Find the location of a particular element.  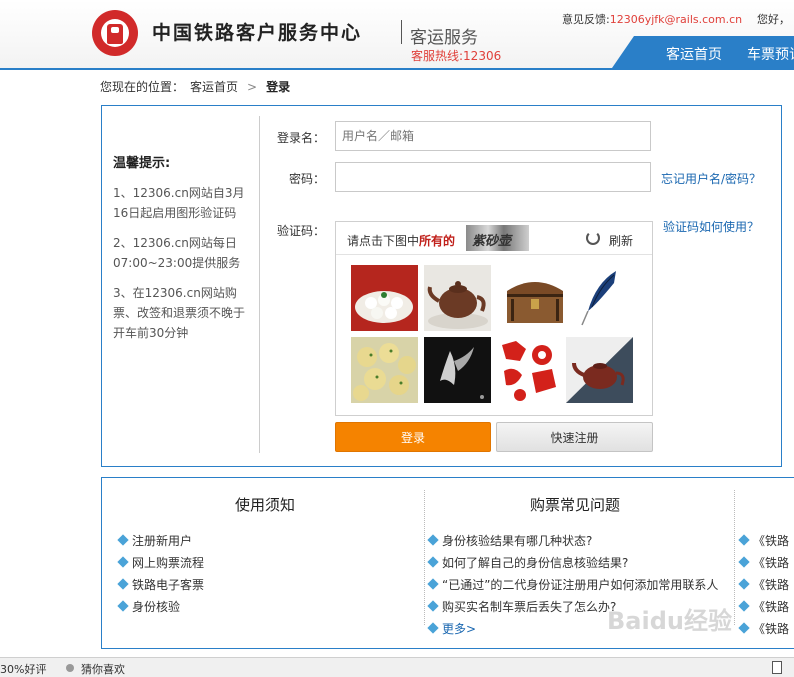

captcha-image-dumplings is located at coordinates (384, 298).